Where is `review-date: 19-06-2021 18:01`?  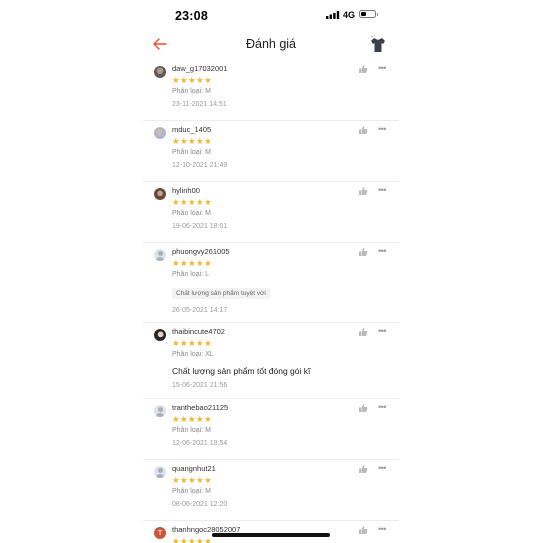
review-date: 19-06-2021 18:01 is located at coordinates (200, 226).